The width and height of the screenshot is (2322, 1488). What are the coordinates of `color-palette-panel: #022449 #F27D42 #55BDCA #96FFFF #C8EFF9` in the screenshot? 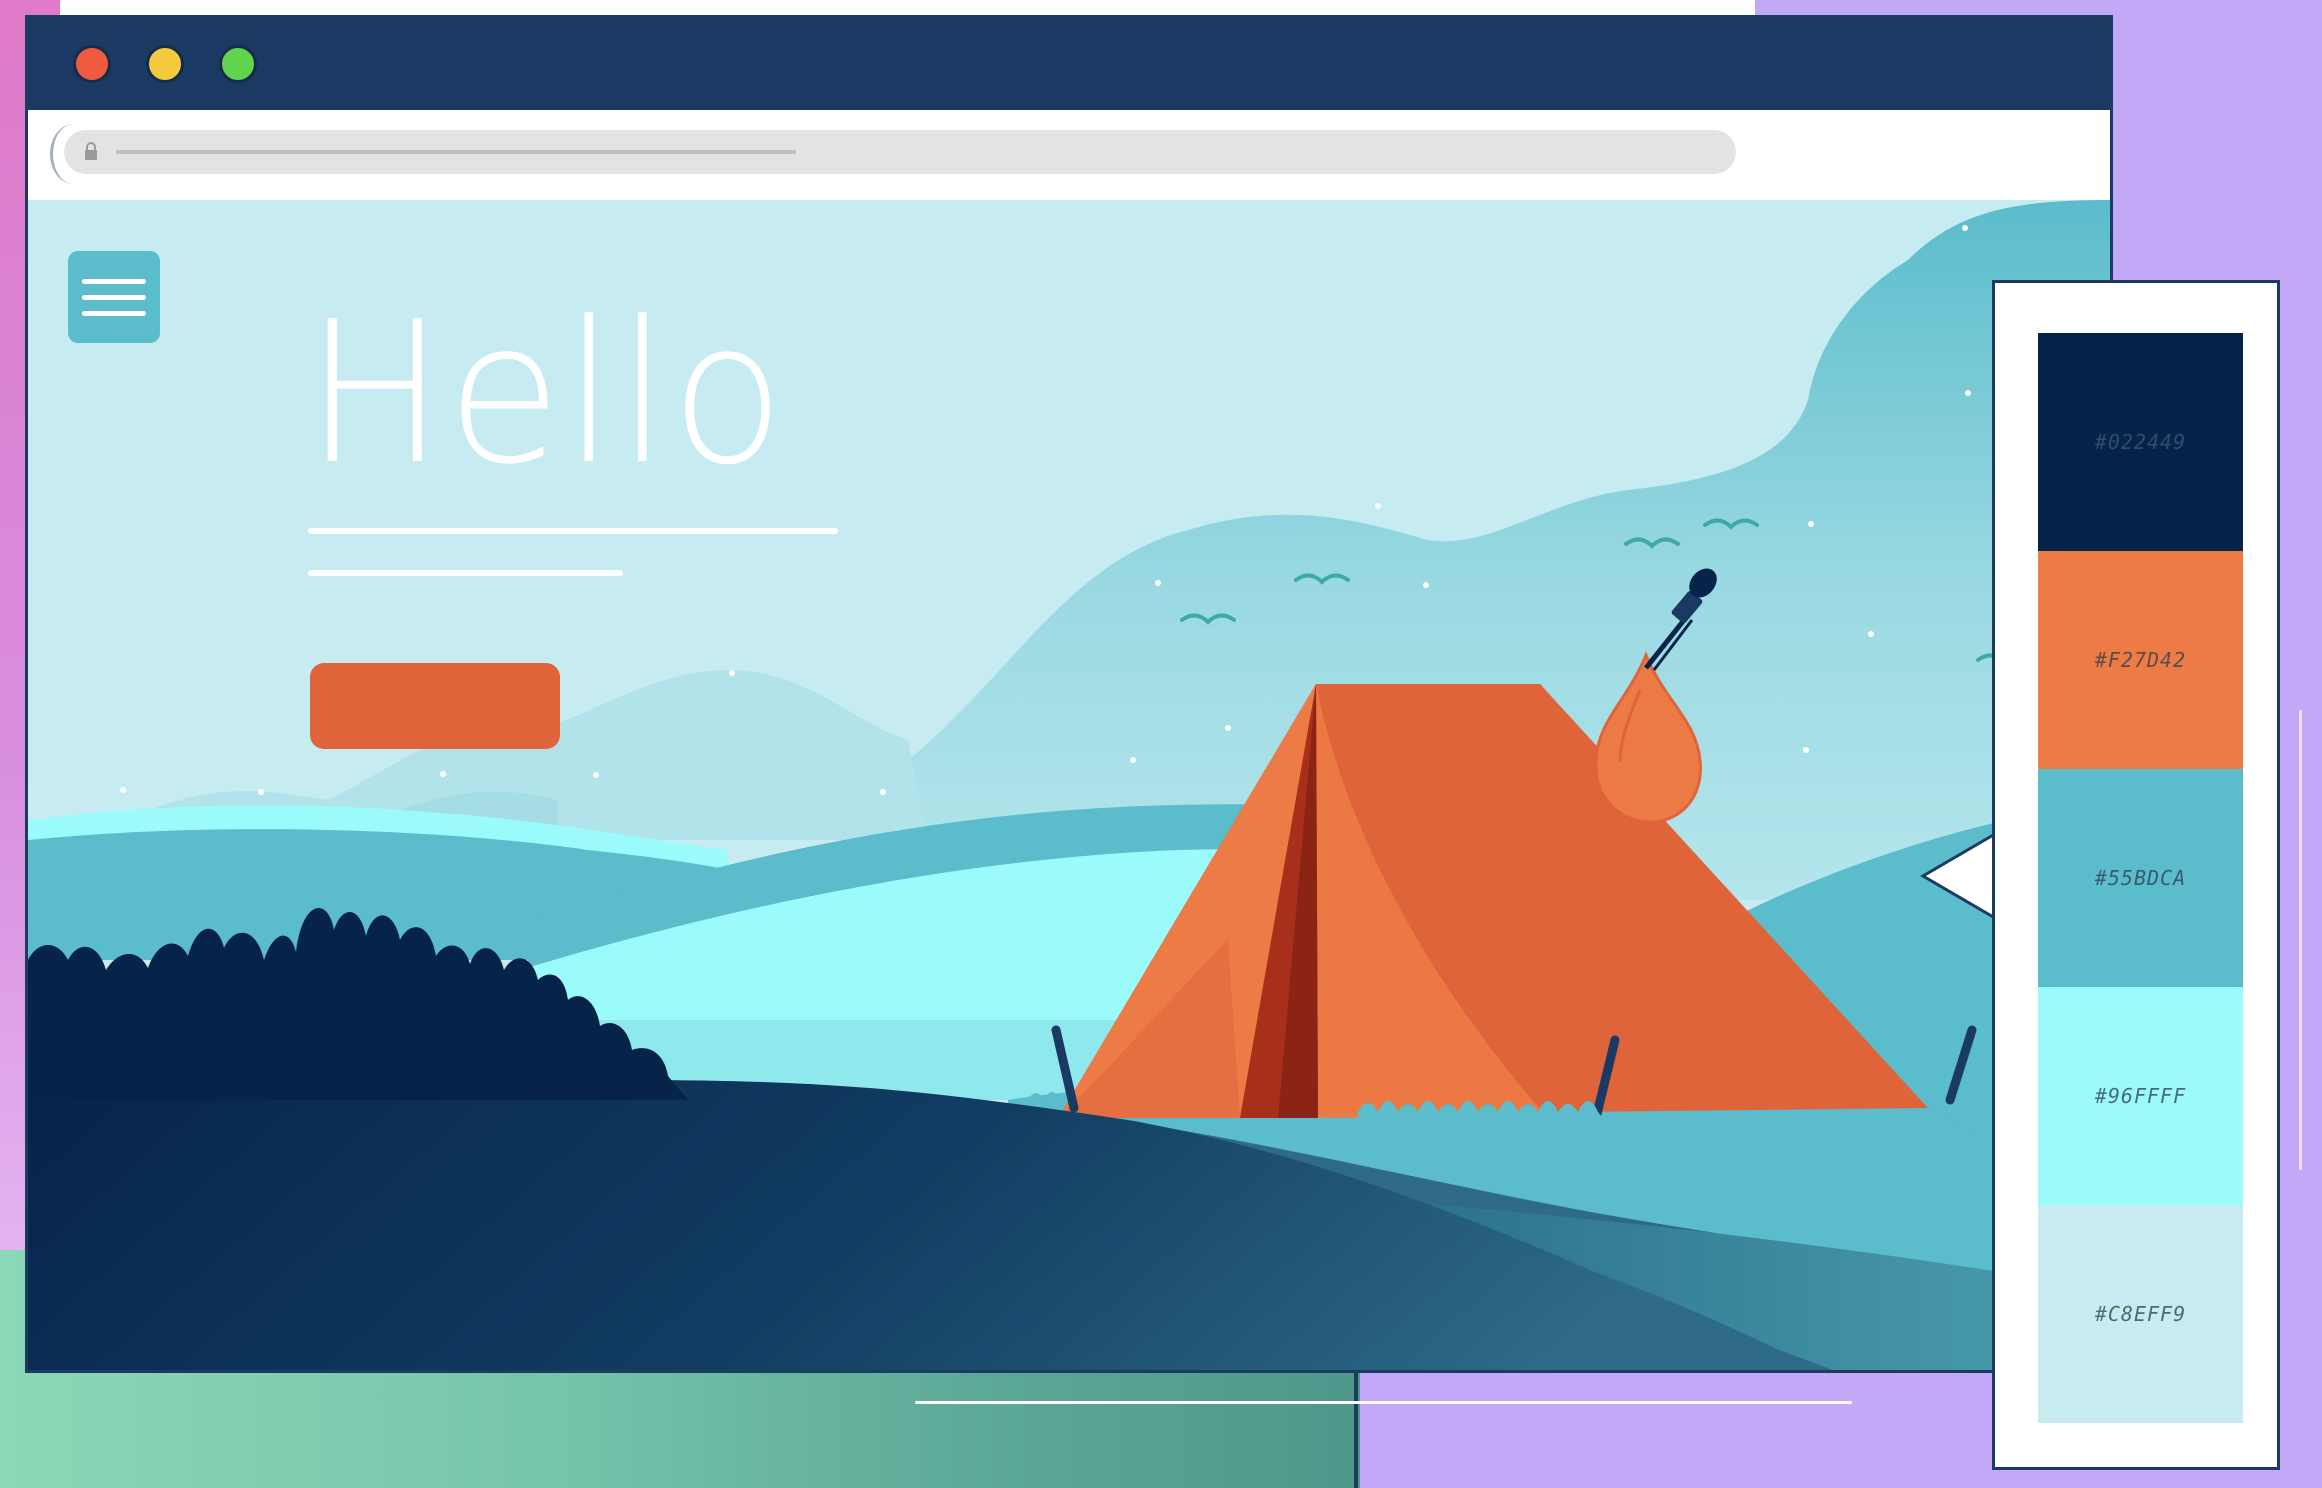 It's located at (2136, 875).